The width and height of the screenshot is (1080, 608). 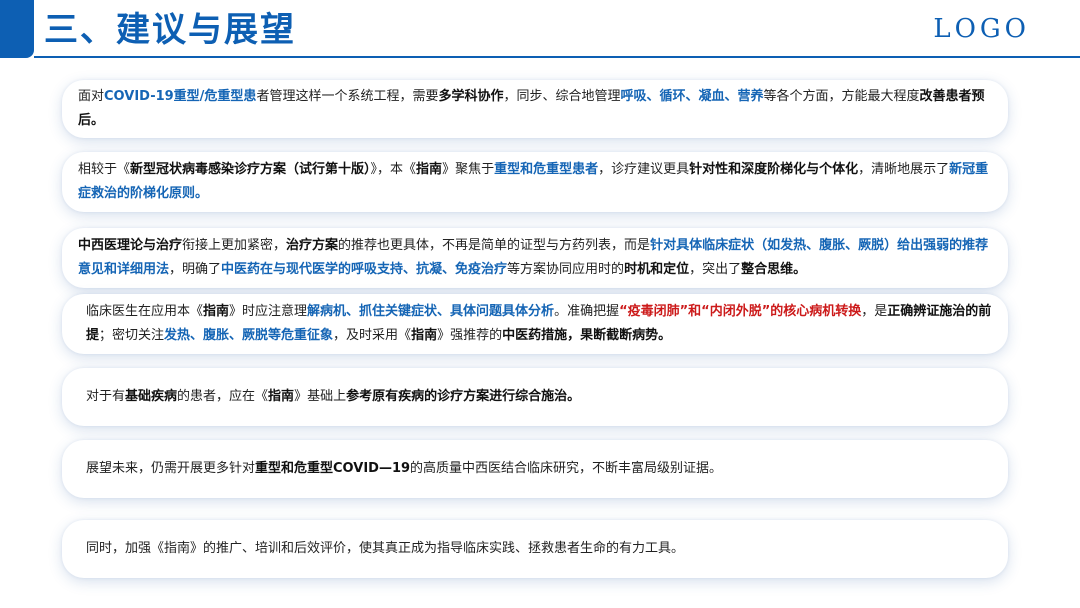 I want to click on text-segment: 的高质量中西医结合临床研究，不断丰富局级别证据。, so click(x=566, y=468).